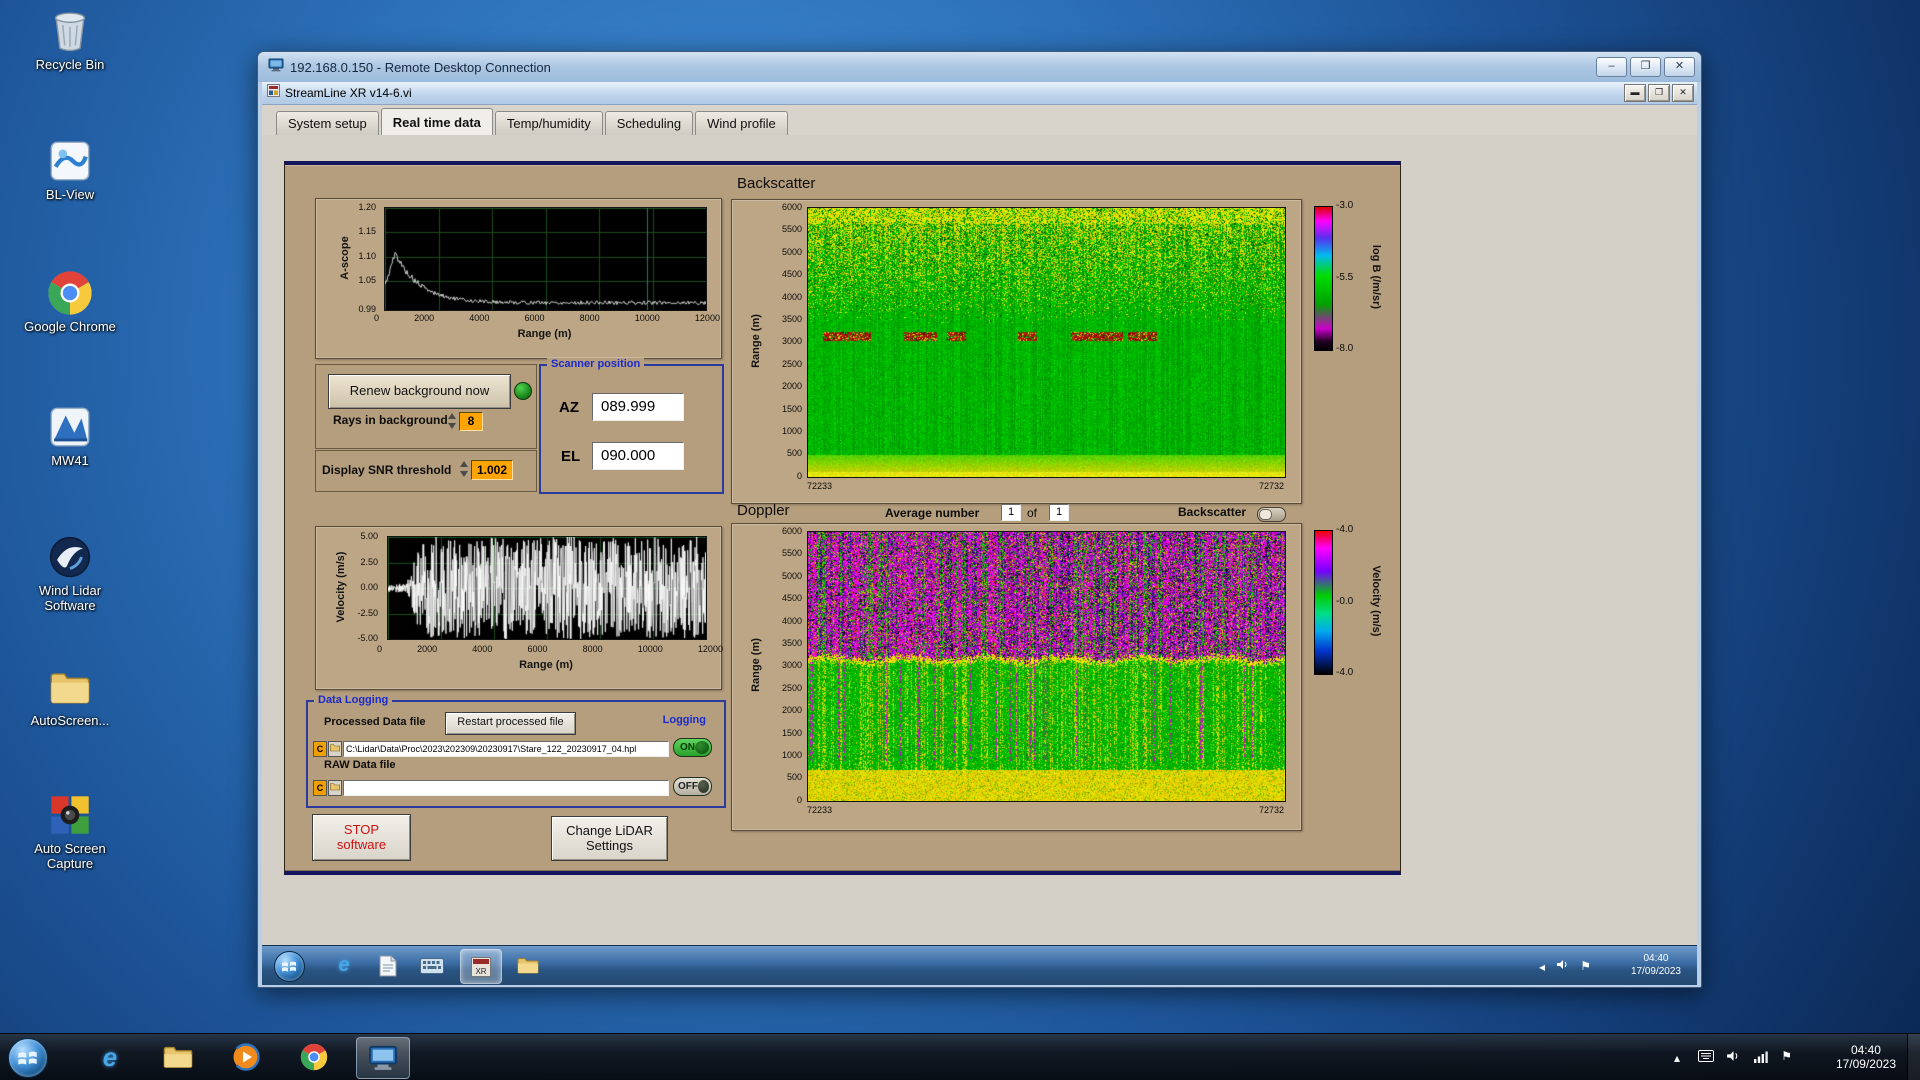  Describe the element at coordinates (1542, 967) in the screenshot. I see `remote-tray-chevron-icon: ◂` at that location.